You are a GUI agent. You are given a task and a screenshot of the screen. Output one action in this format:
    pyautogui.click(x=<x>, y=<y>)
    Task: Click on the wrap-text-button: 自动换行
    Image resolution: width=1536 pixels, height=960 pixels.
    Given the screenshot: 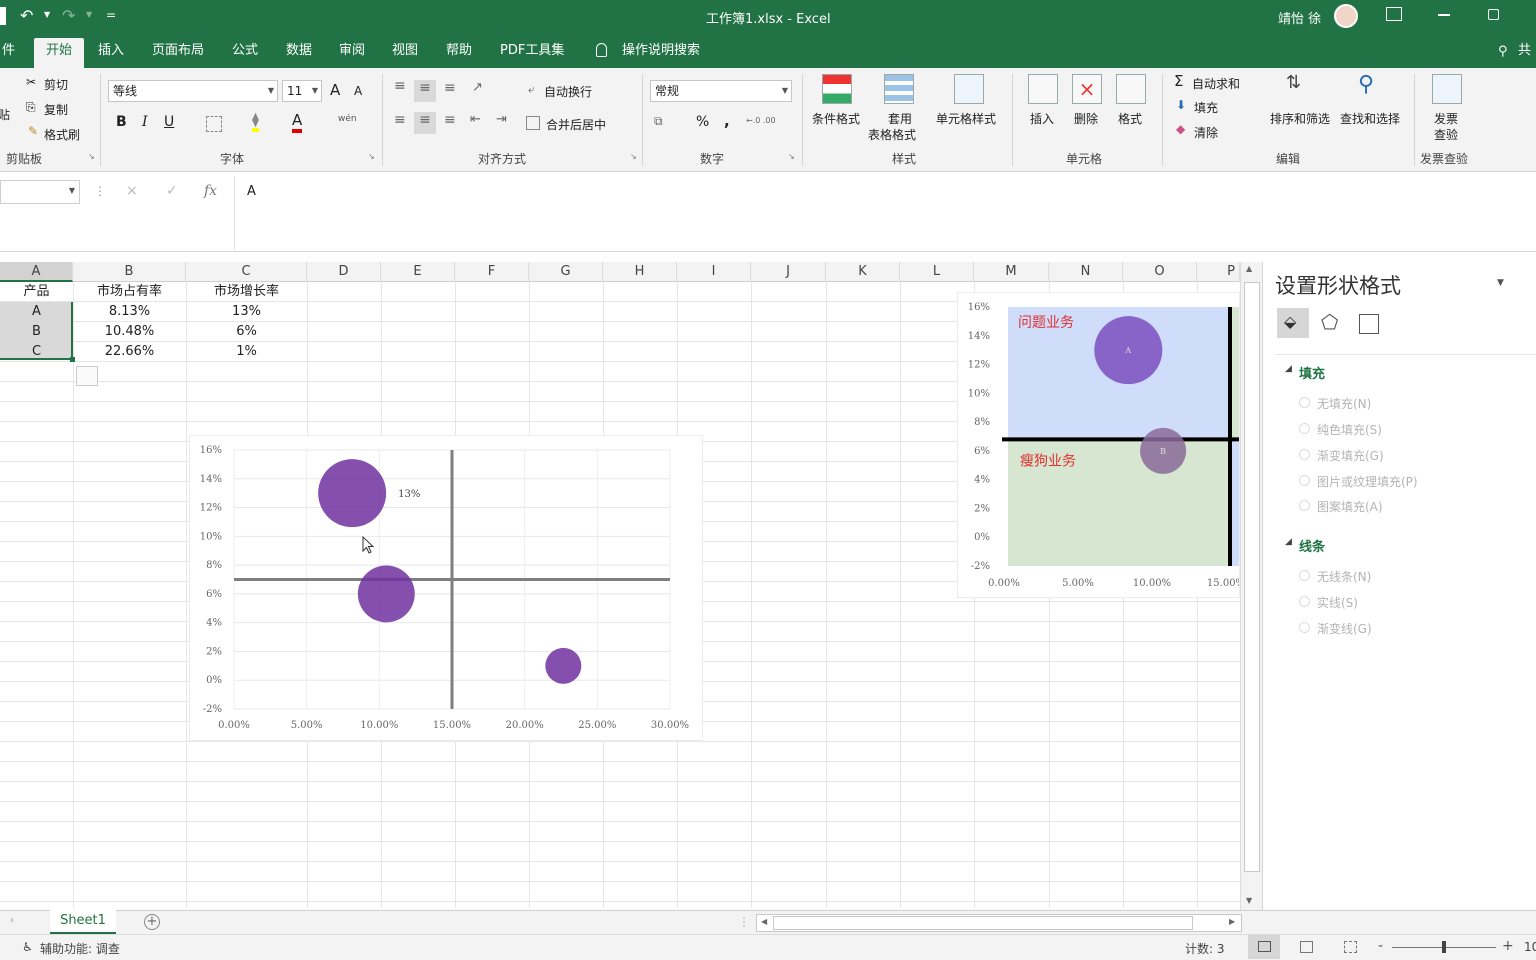 What is the action you would take?
    pyautogui.click(x=568, y=91)
    